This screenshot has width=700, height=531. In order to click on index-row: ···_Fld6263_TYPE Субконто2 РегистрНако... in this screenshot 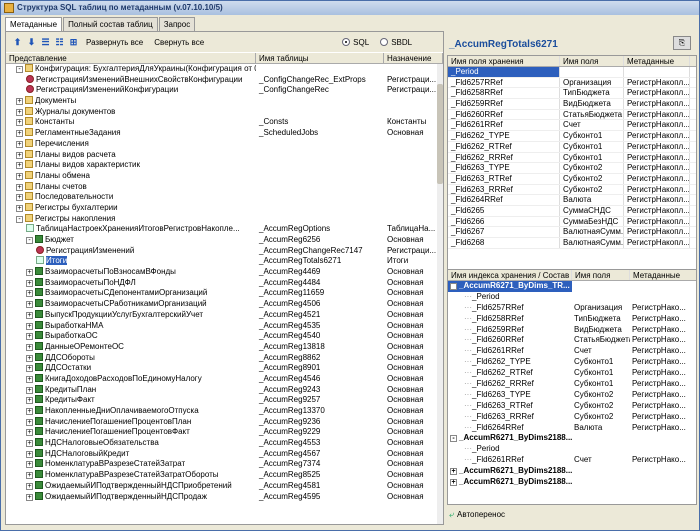, I will do `click(572, 395)`.